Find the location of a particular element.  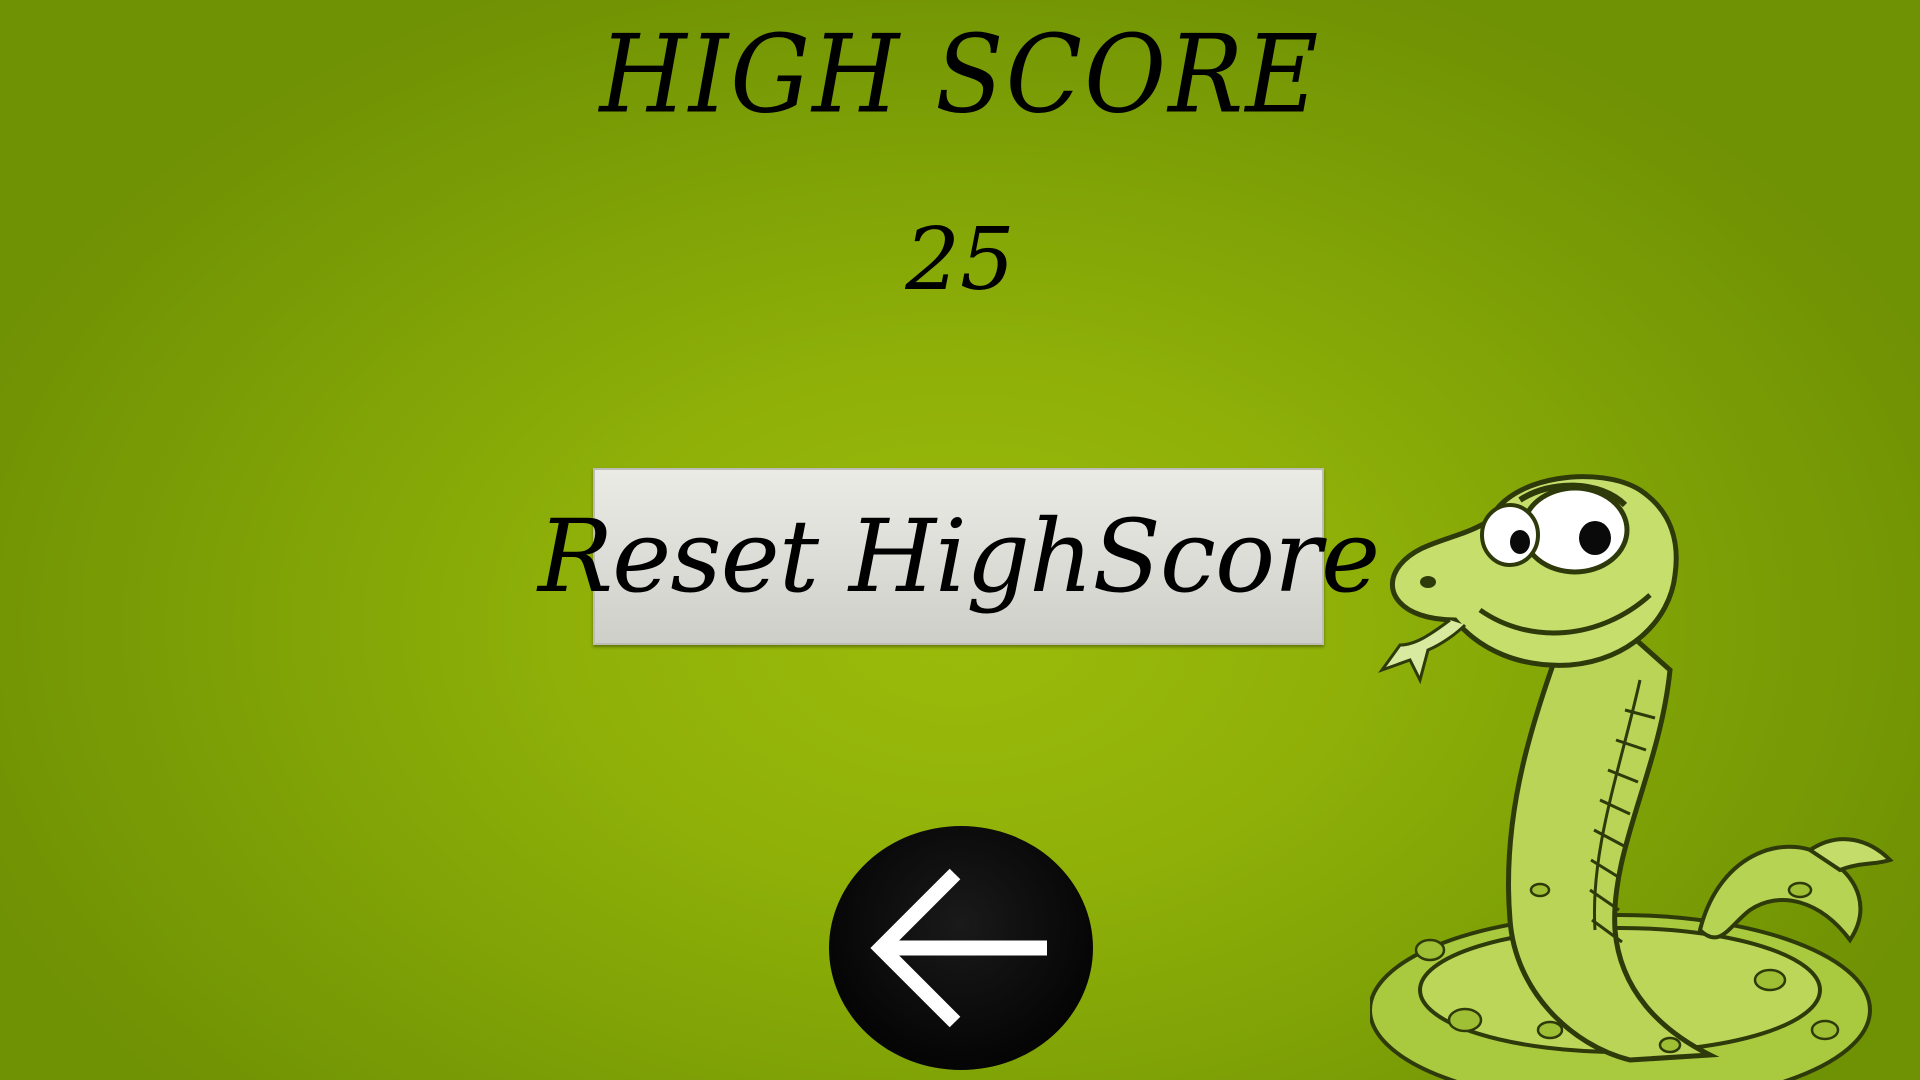

reset-highscore-label: Reset HighScore is located at coordinates (958, 556).